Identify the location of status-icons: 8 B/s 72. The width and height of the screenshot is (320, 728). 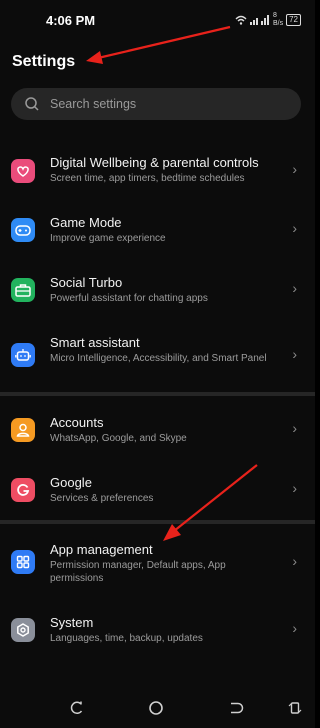
(268, 20).